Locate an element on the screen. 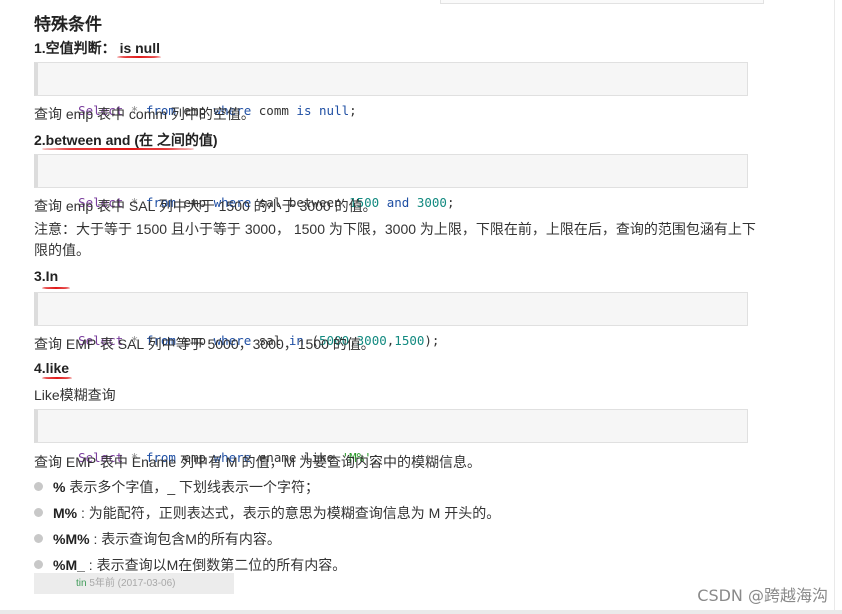 Image resolution: width=842 pixels, height=614 pixels. code-block-like: Select * from emp where ename like 'M%'; is located at coordinates (391, 437).